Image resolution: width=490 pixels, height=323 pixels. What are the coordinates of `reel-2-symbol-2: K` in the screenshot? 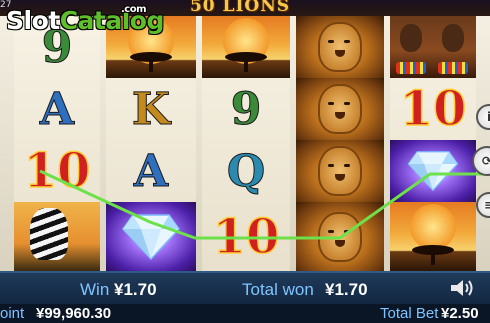 It's located at (151, 109).